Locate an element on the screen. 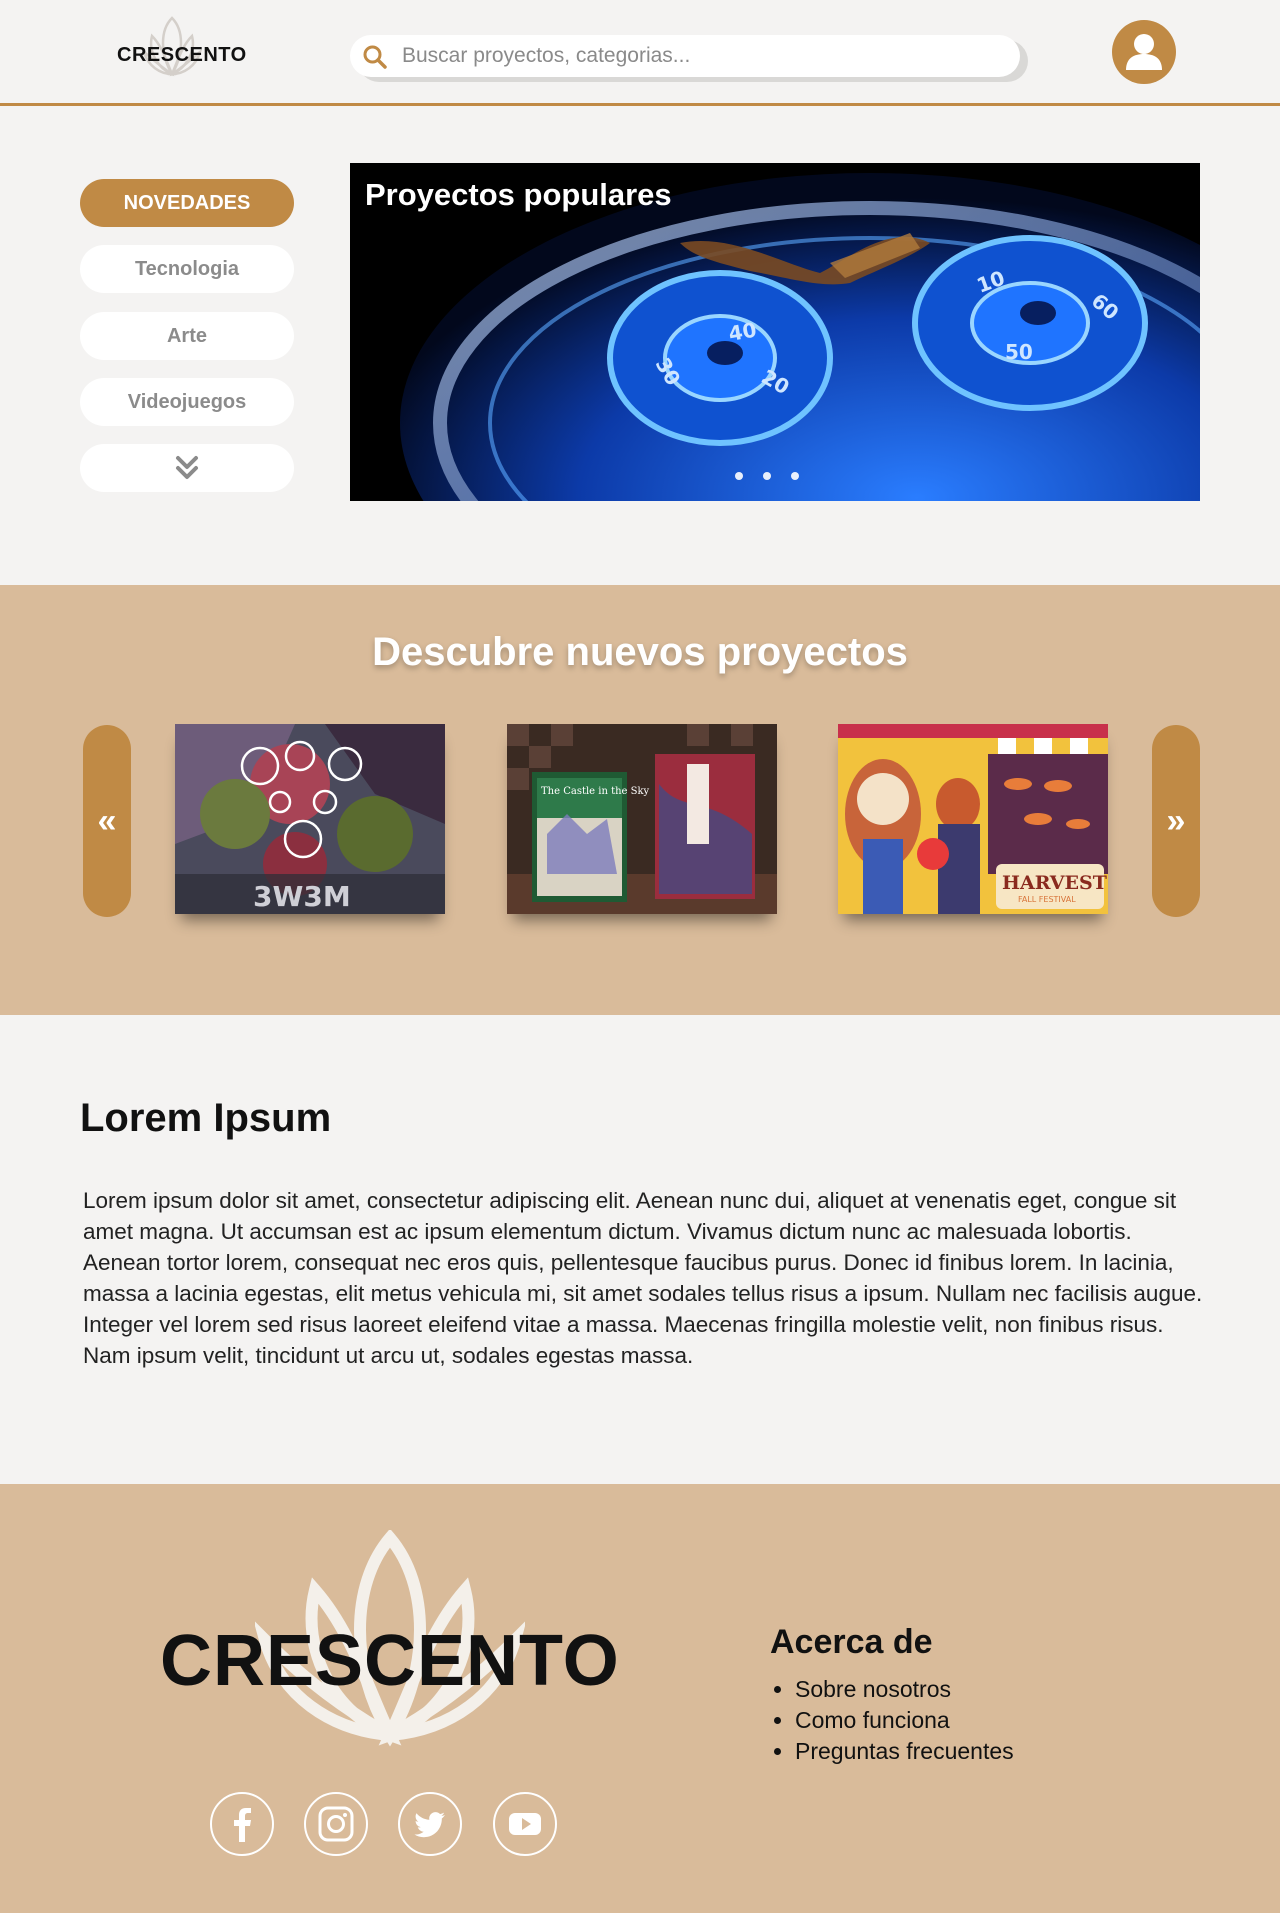 This screenshot has height=1913, width=1280. site-header: CRESCENTO is located at coordinates (640, 53).